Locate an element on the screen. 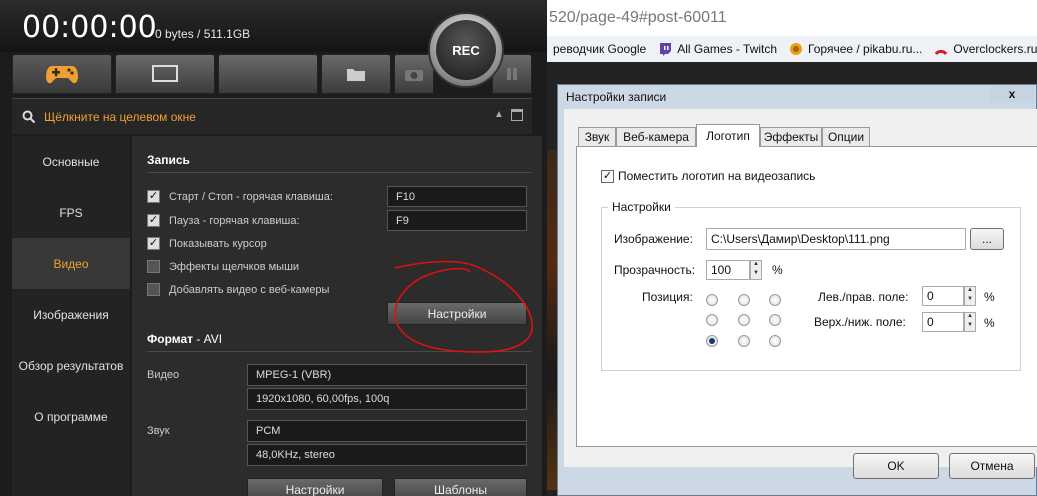 This screenshot has height=496, width=1037. gamepad-icon is located at coordinates (62, 75).